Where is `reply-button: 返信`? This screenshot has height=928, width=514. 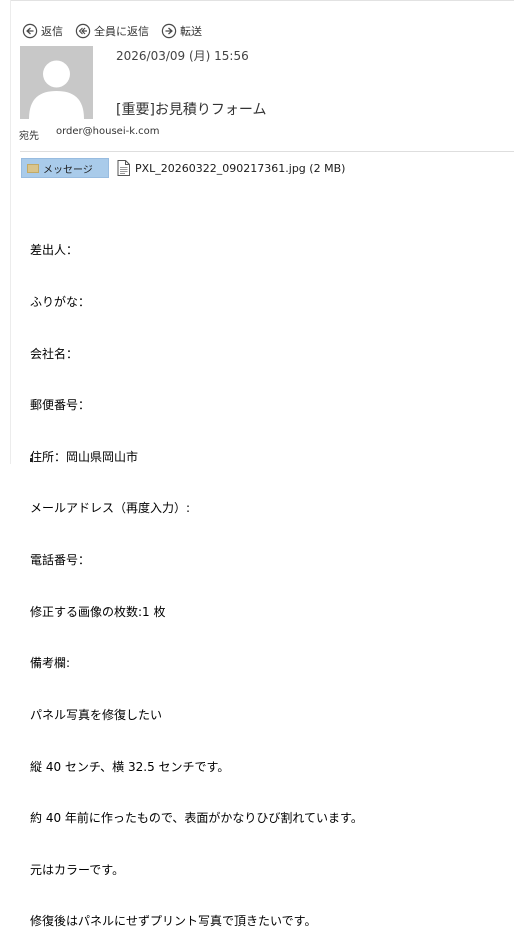 reply-button: 返信 is located at coordinates (42, 31).